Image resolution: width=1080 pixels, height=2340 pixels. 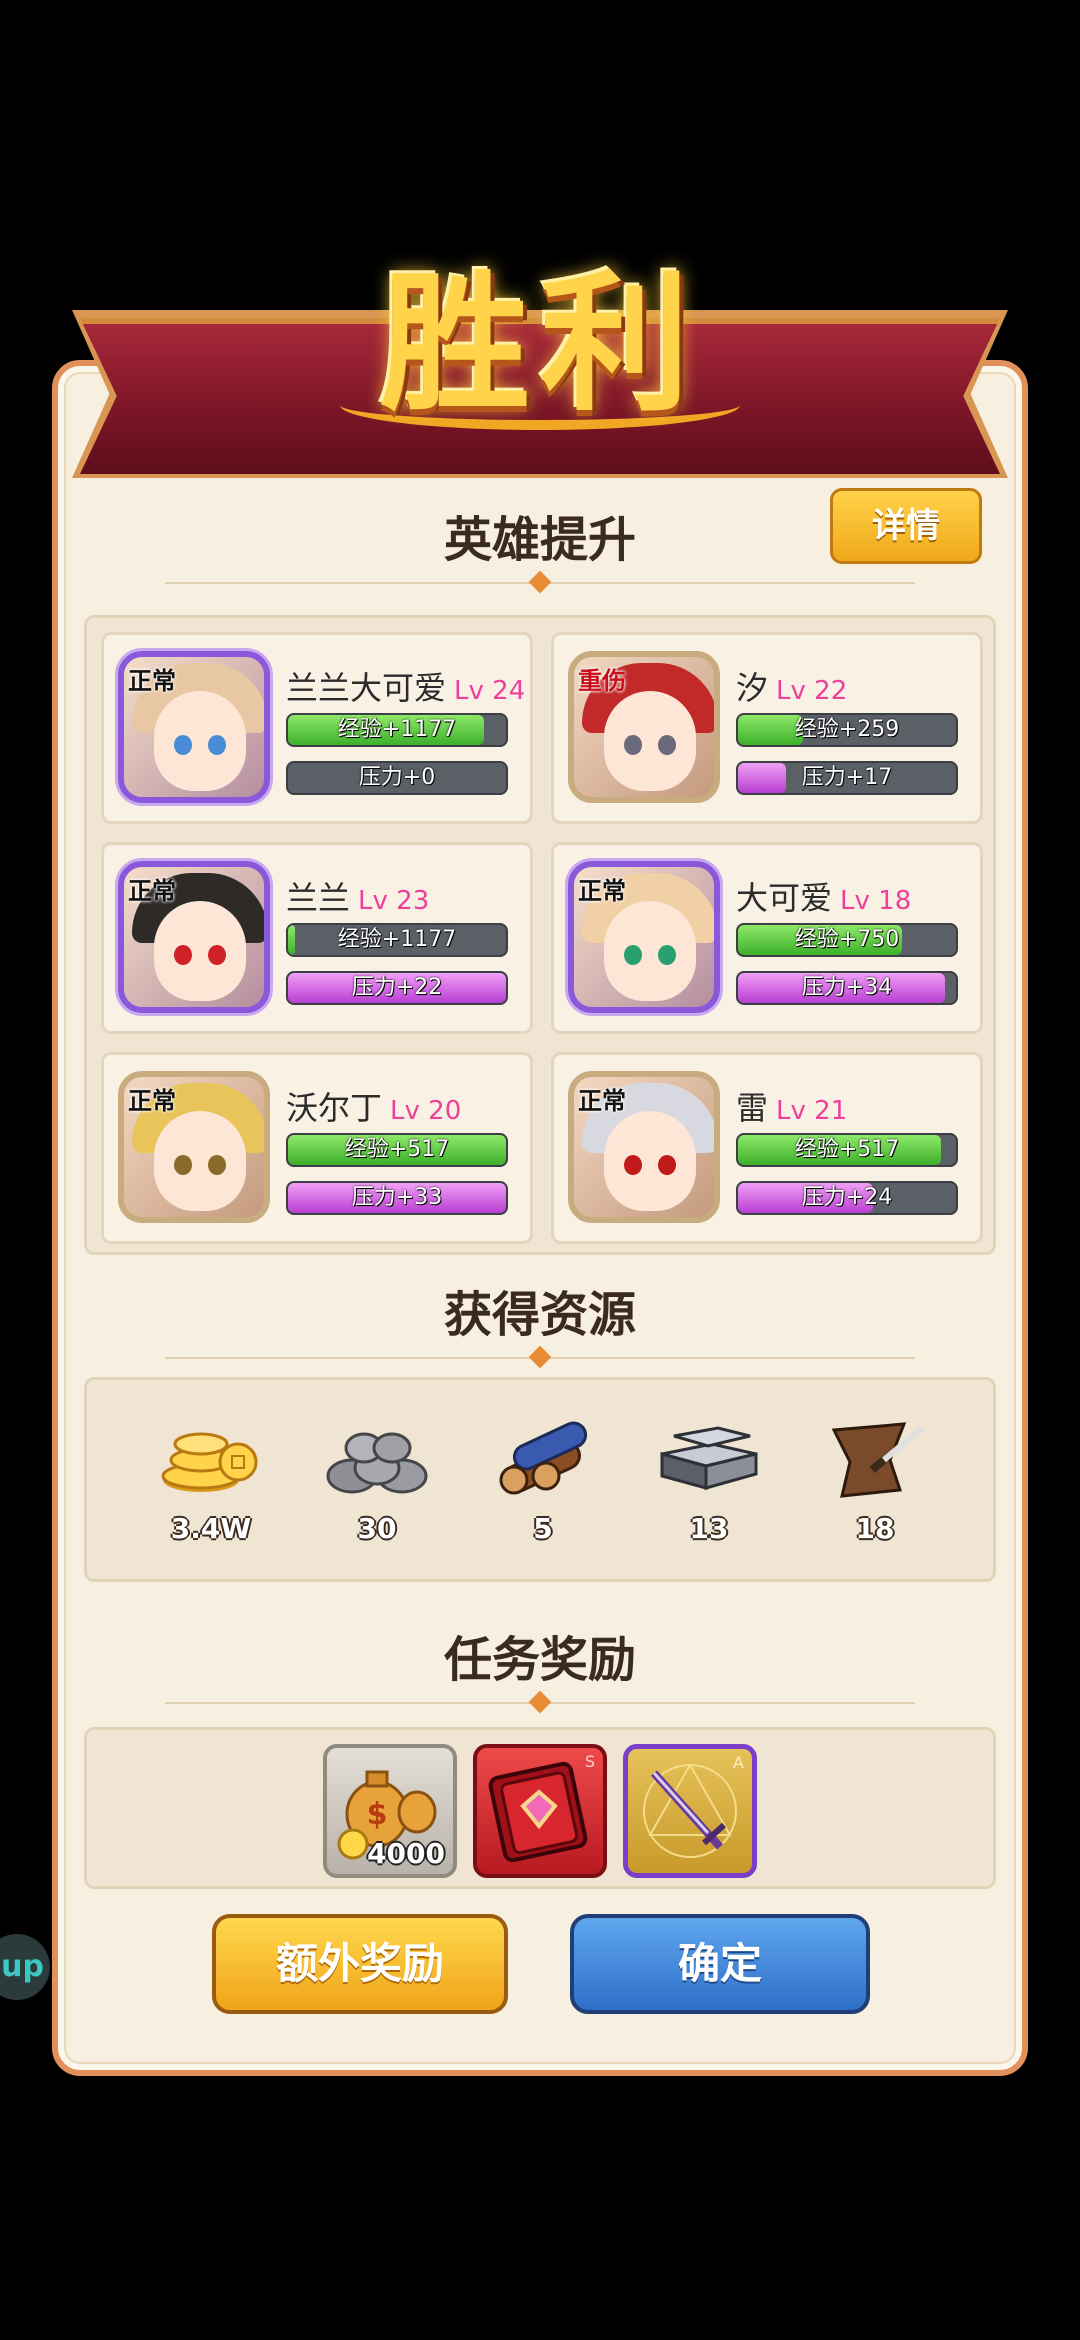 What do you see at coordinates (539, 1660) in the screenshot?
I see `task-section-title: 任务奖励` at bounding box center [539, 1660].